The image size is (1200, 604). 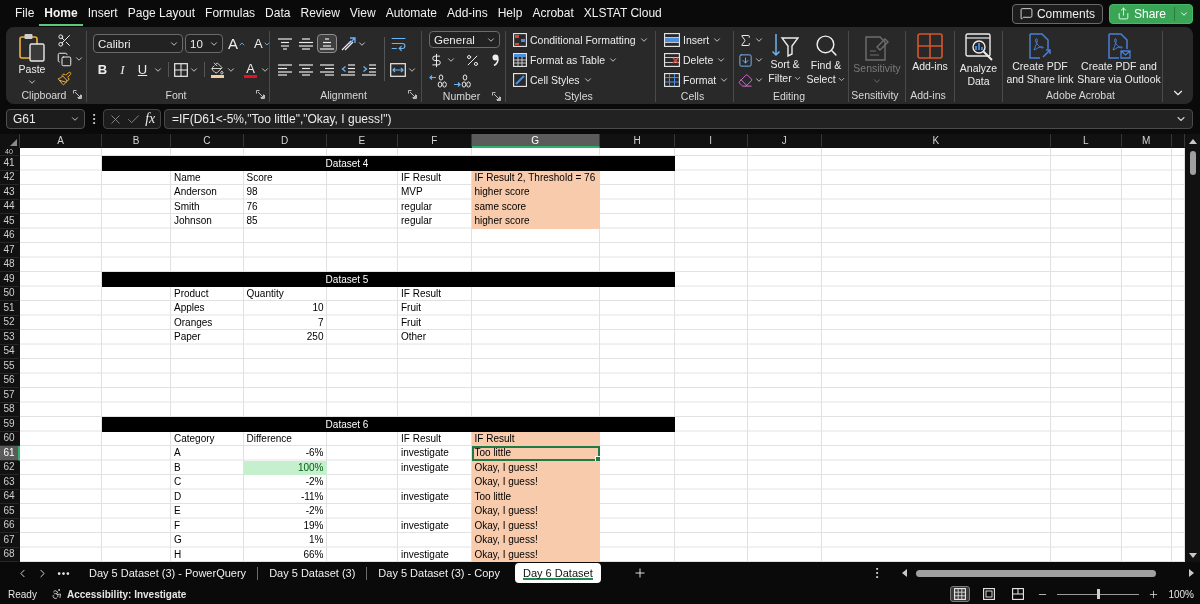 I want to click on comments-button: Comments, so click(x=1057, y=13).